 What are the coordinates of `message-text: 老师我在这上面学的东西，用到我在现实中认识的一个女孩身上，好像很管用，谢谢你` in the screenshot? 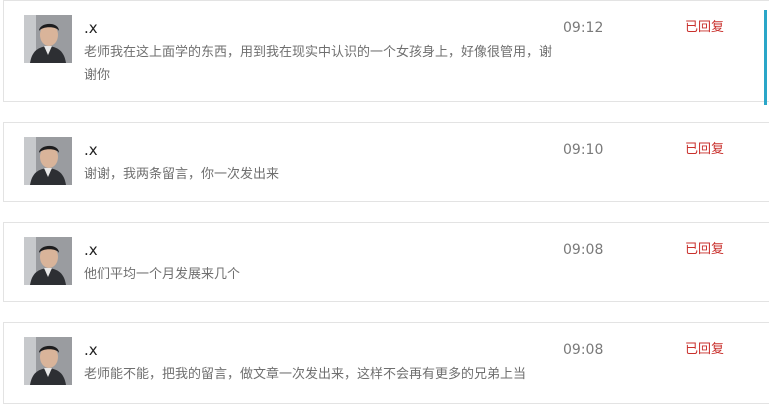 It's located at (318, 64).